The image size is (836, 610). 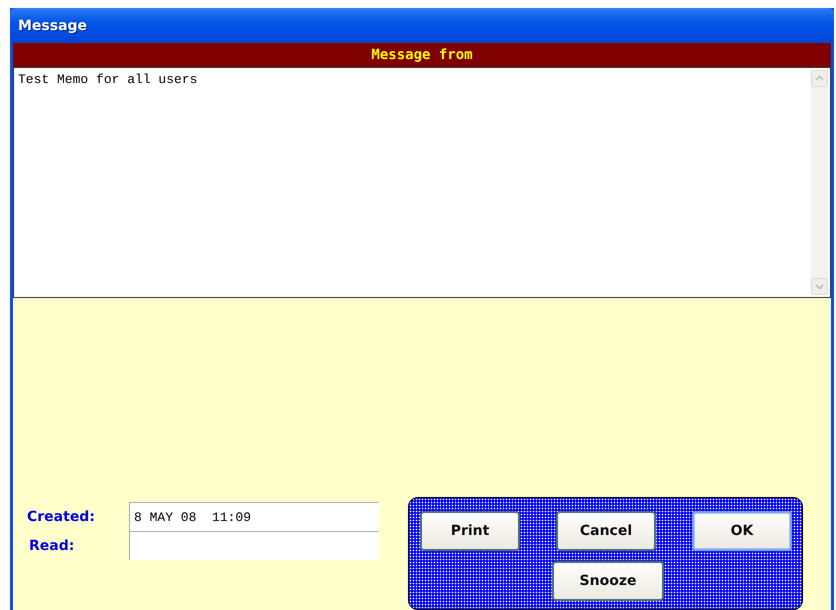 I want to click on field-value: 8 MAY 08 11:09, so click(x=254, y=516).